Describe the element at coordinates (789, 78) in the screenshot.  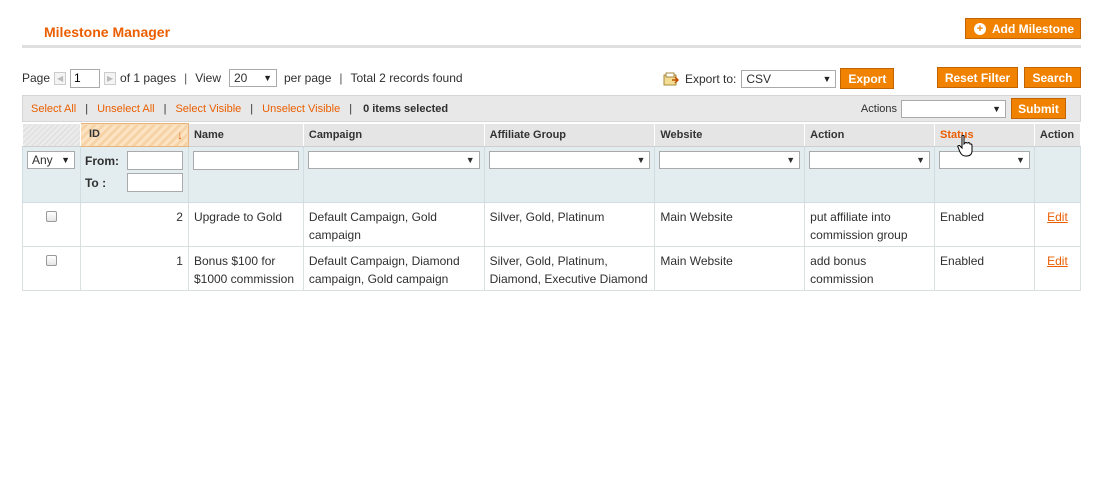
I see `export-format-select: CSV ▼` at that location.